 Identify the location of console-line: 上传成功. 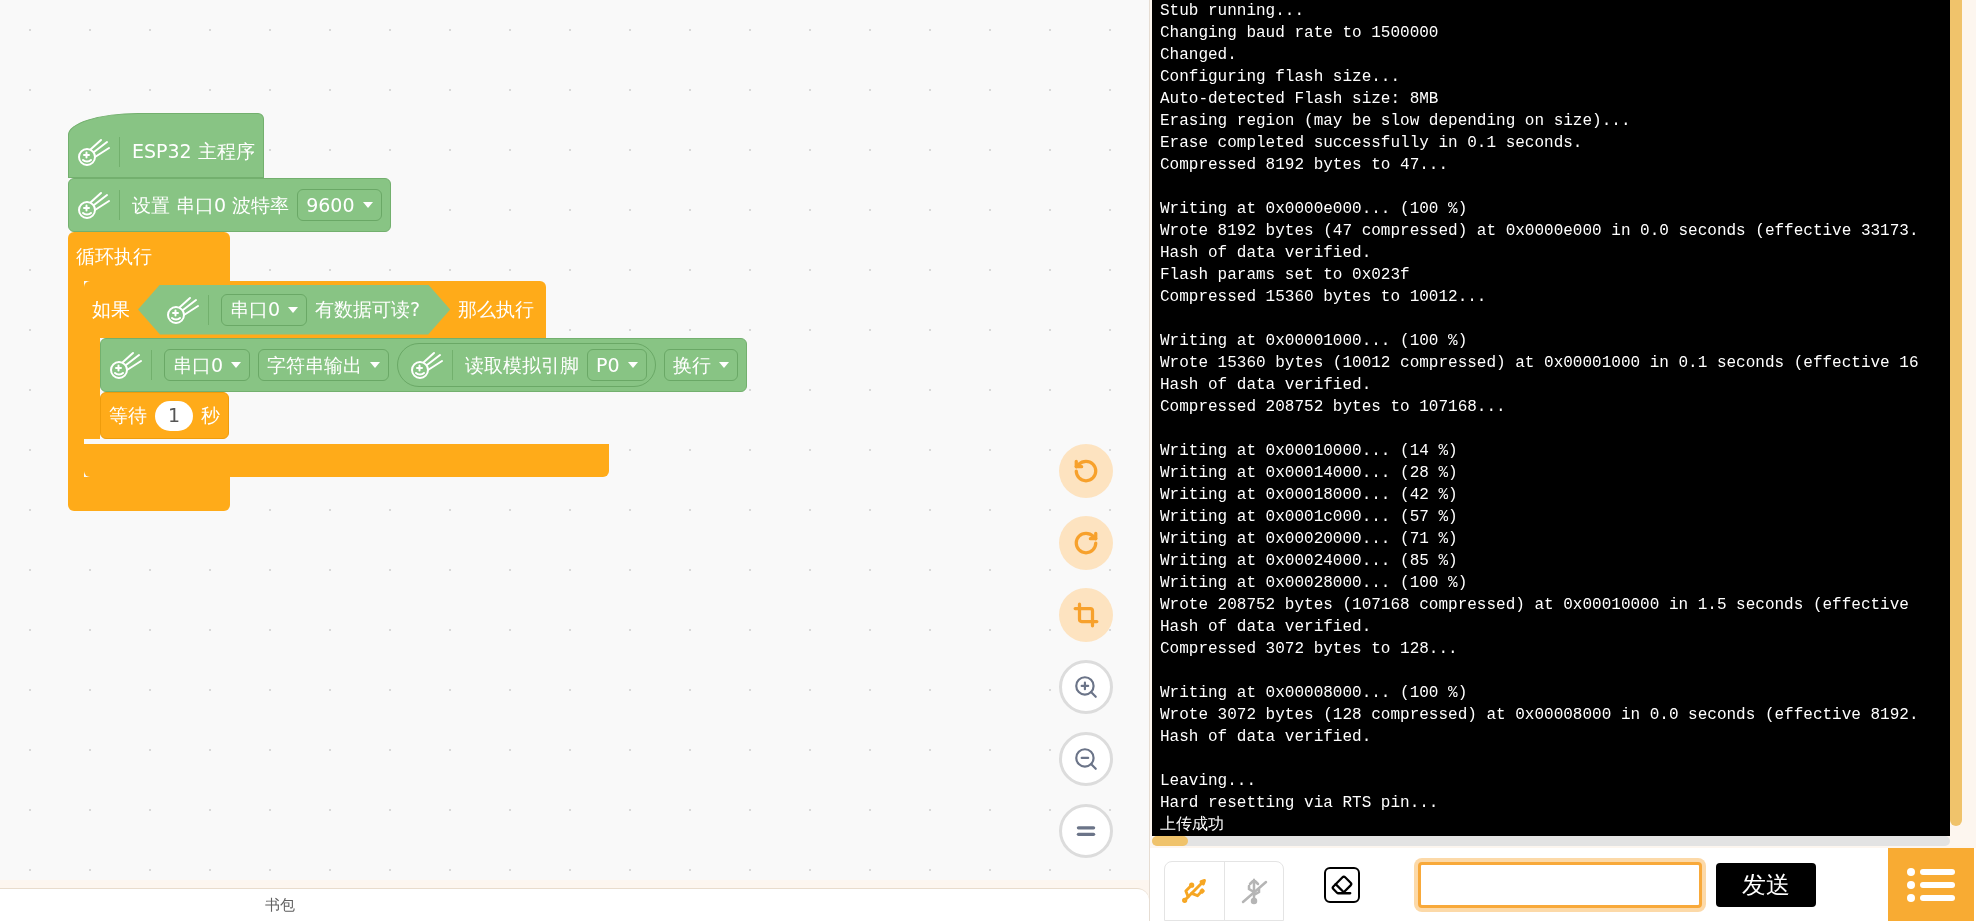
(1192, 825).